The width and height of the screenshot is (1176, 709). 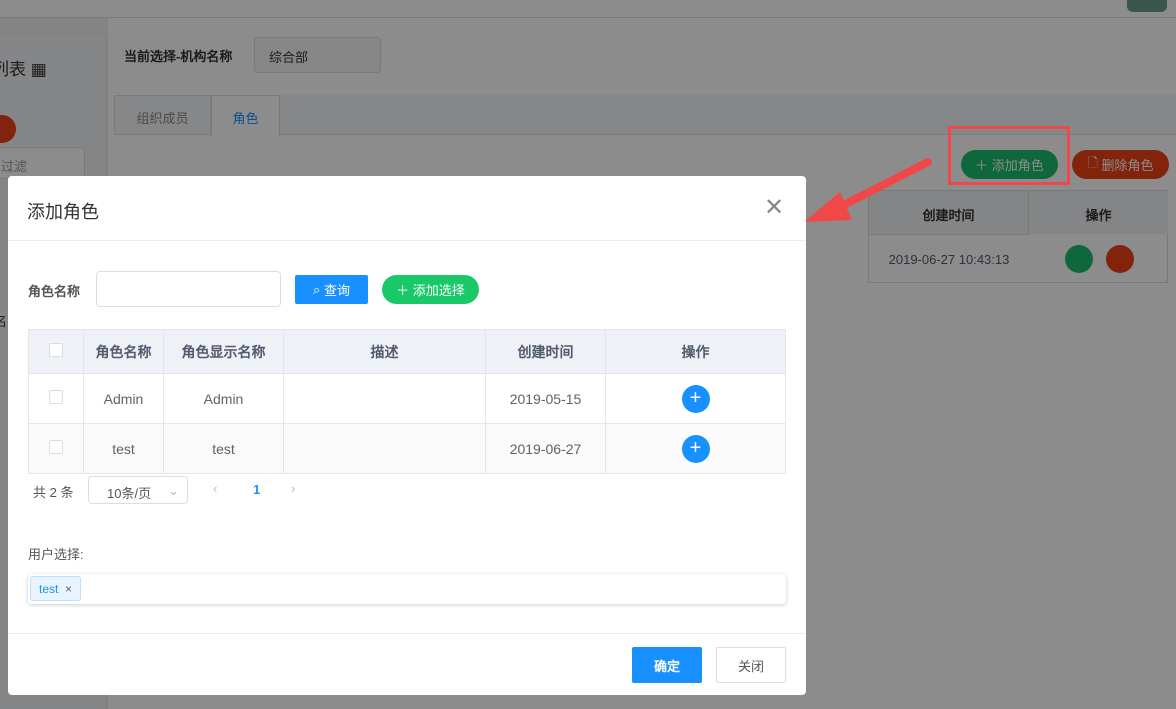 I want to click on grid-icon: ▦, so click(x=38, y=69).